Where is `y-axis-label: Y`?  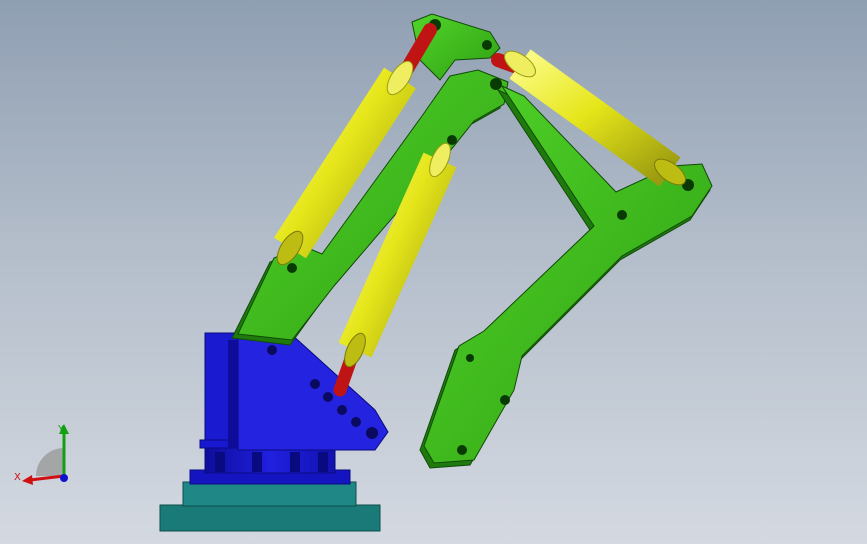 y-axis-label: Y is located at coordinates (61, 429).